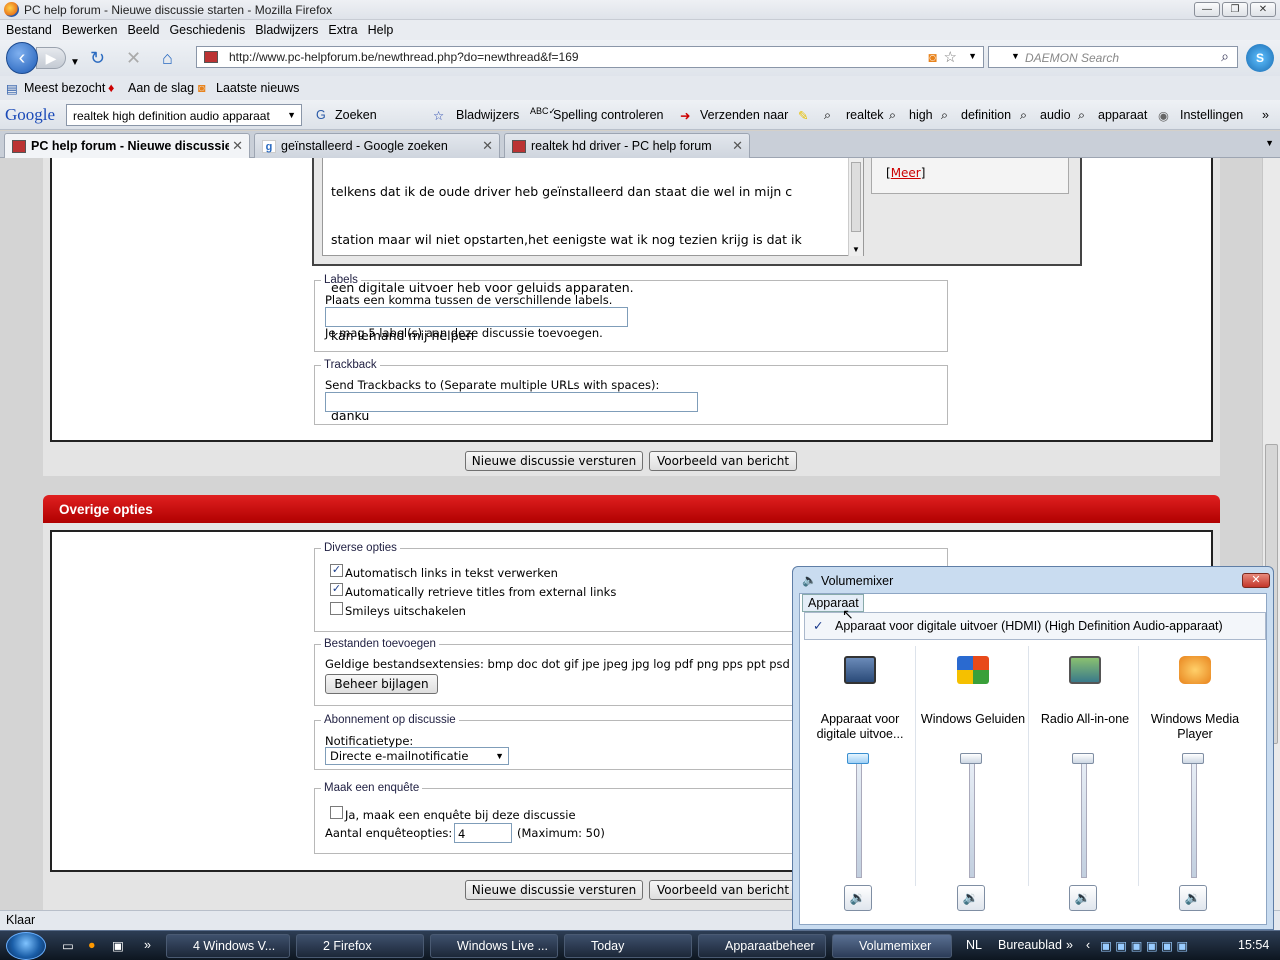  I want to click on search-term-realtek: realtek, so click(865, 115).